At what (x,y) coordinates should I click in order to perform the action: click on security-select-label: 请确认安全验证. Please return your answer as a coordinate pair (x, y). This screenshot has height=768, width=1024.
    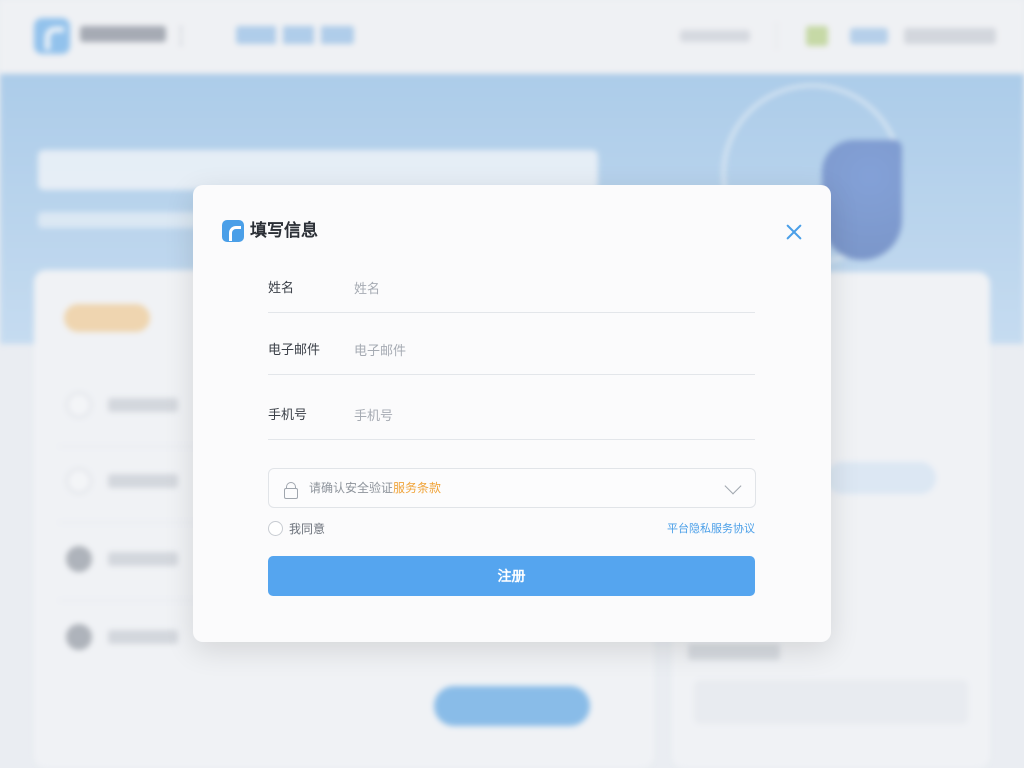
    Looking at the image, I should click on (351, 488).